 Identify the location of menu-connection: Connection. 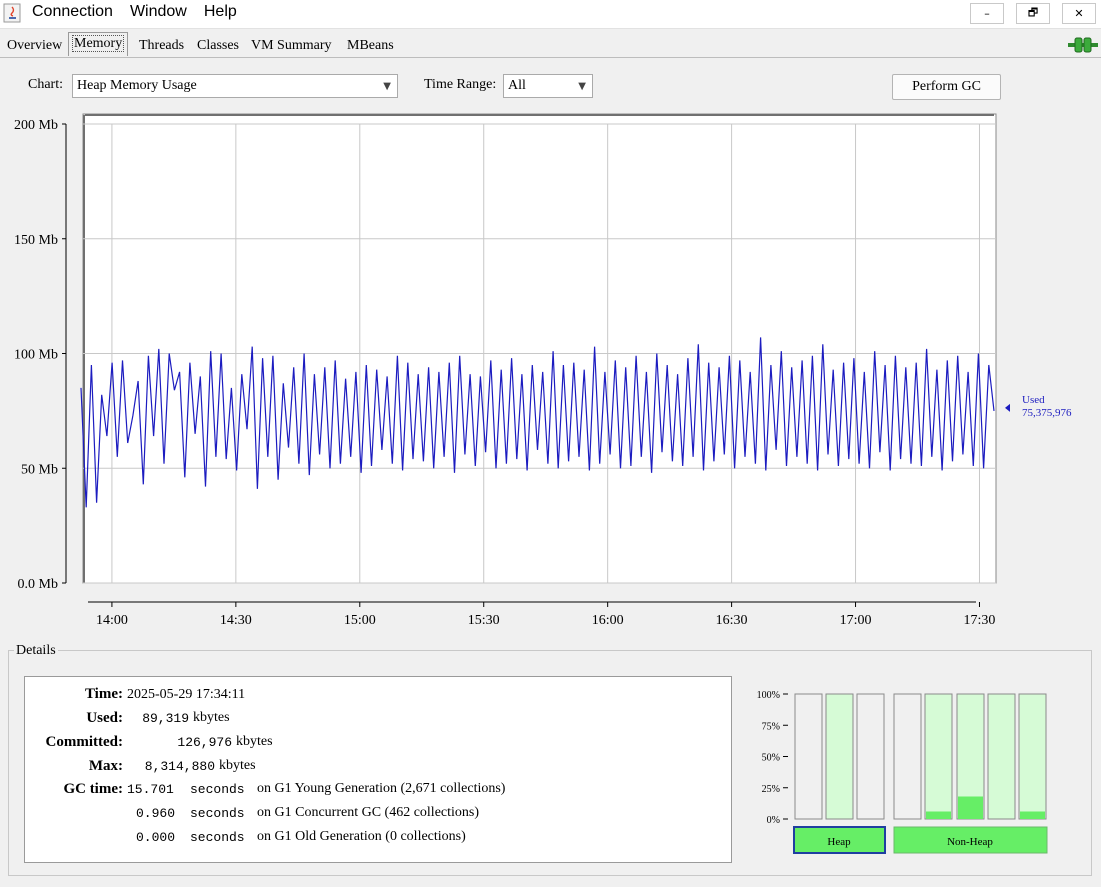
(72, 12).